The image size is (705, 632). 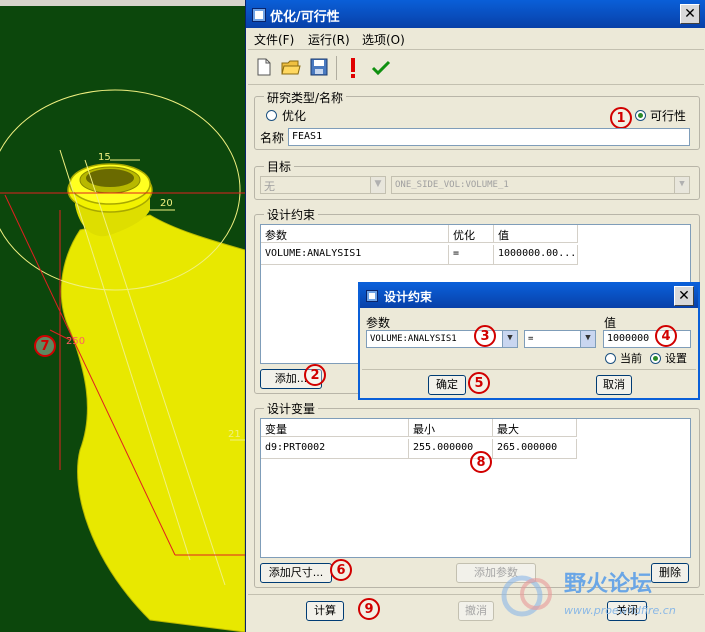 What do you see at coordinates (335, 428) in the screenshot?
I see `column-header-variable: 变量` at bounding box center [335, 428].